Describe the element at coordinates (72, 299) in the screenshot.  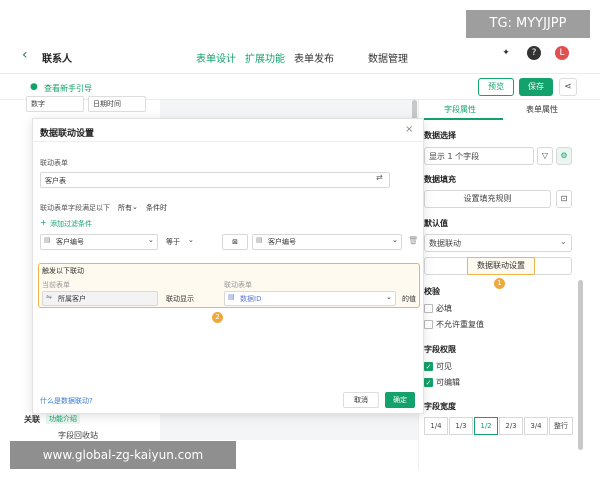
I see `current-field-value: 所属客户` at that location.